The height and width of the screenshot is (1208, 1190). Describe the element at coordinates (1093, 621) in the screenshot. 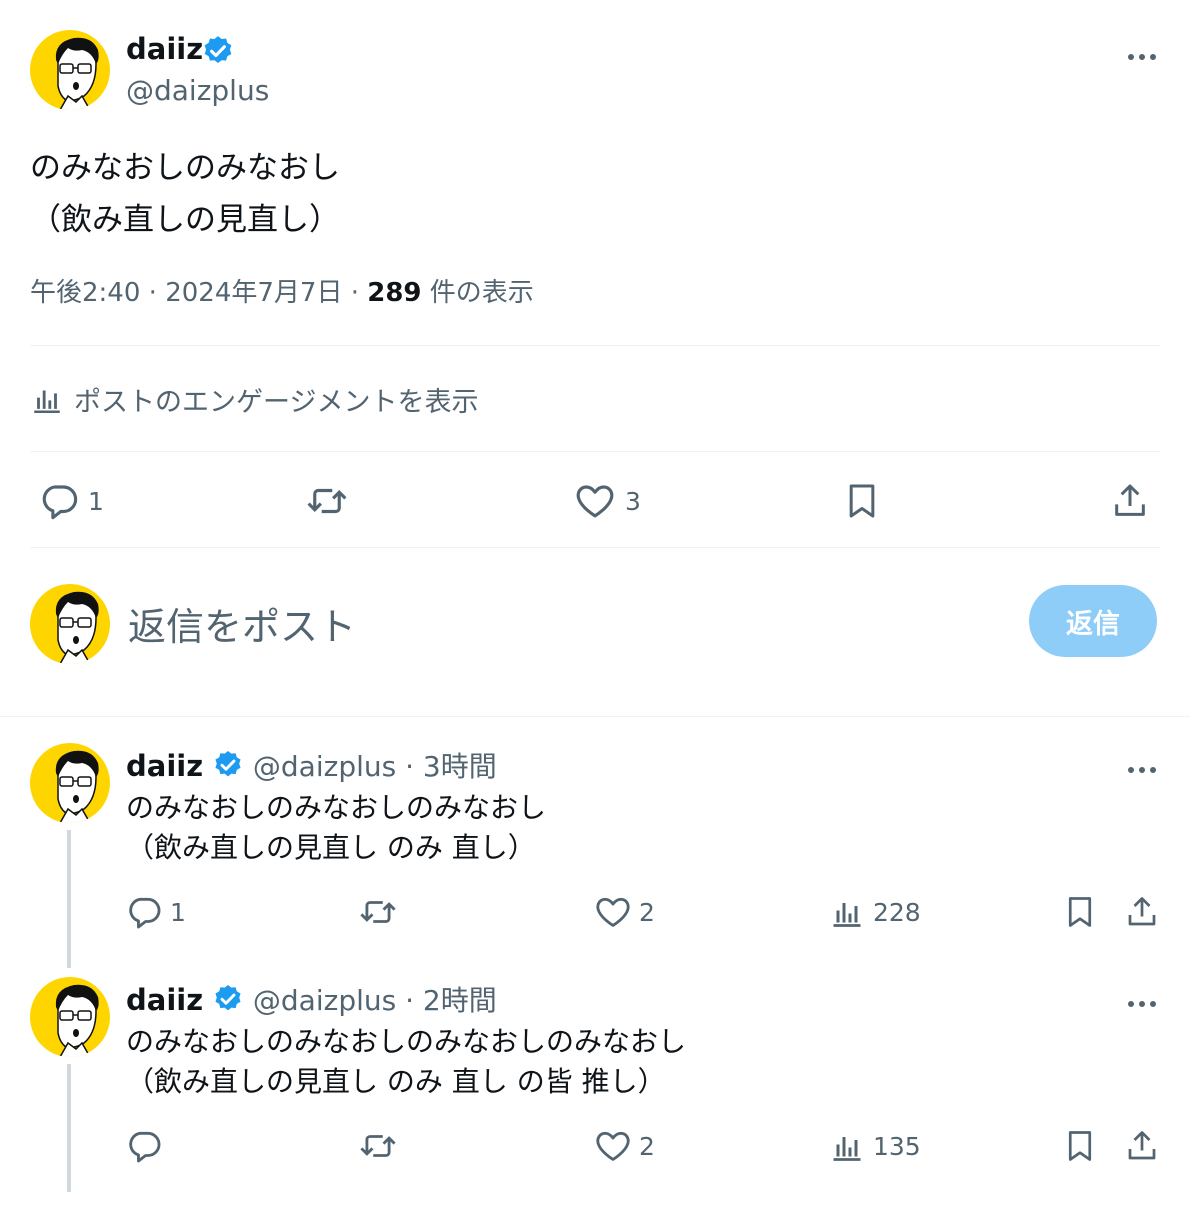

I see `reply-button: 返信` at that location.